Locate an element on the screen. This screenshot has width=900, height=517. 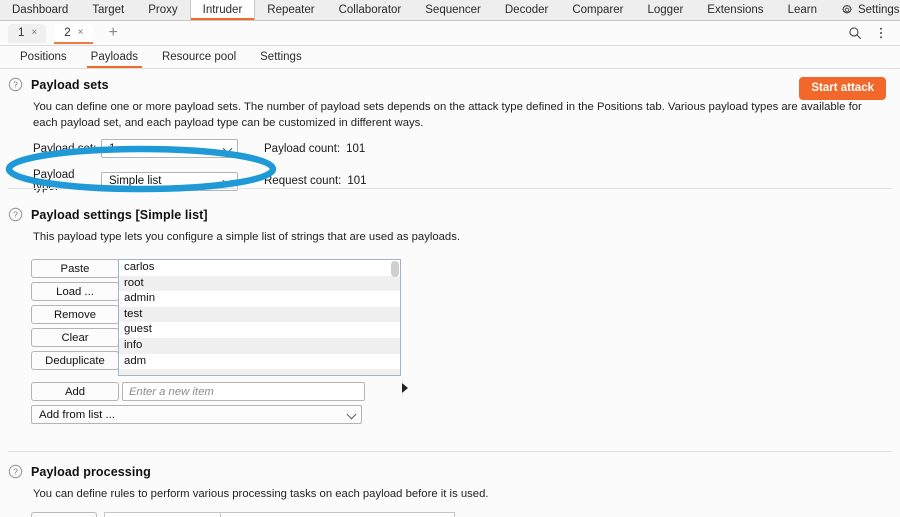
payload-processing-add-button is located at coordinates (64, 514).